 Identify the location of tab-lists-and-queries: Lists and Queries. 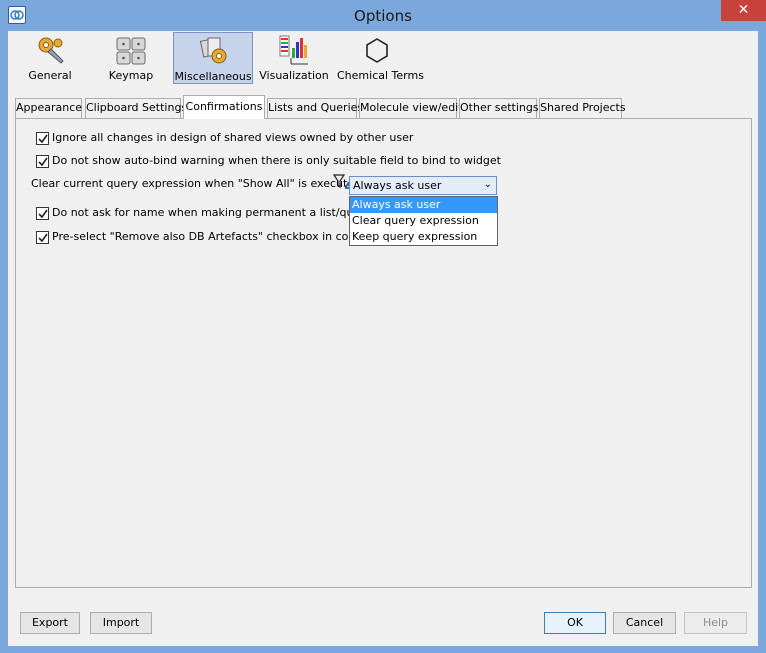
(315, 108).